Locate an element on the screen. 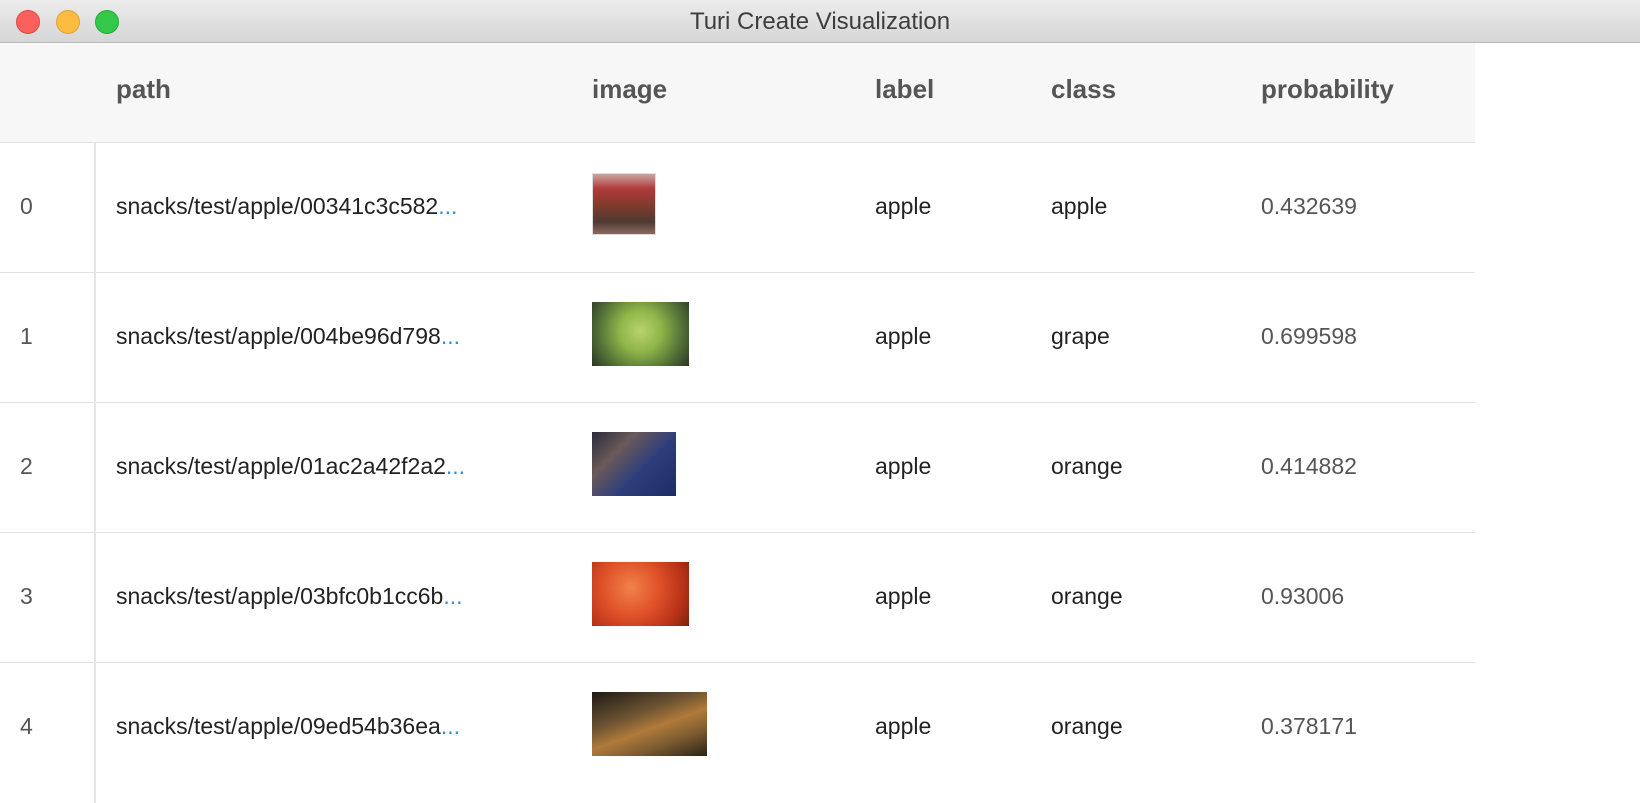  window-titlebar: Turi Create Visualization is located at coordinates (820, 21).